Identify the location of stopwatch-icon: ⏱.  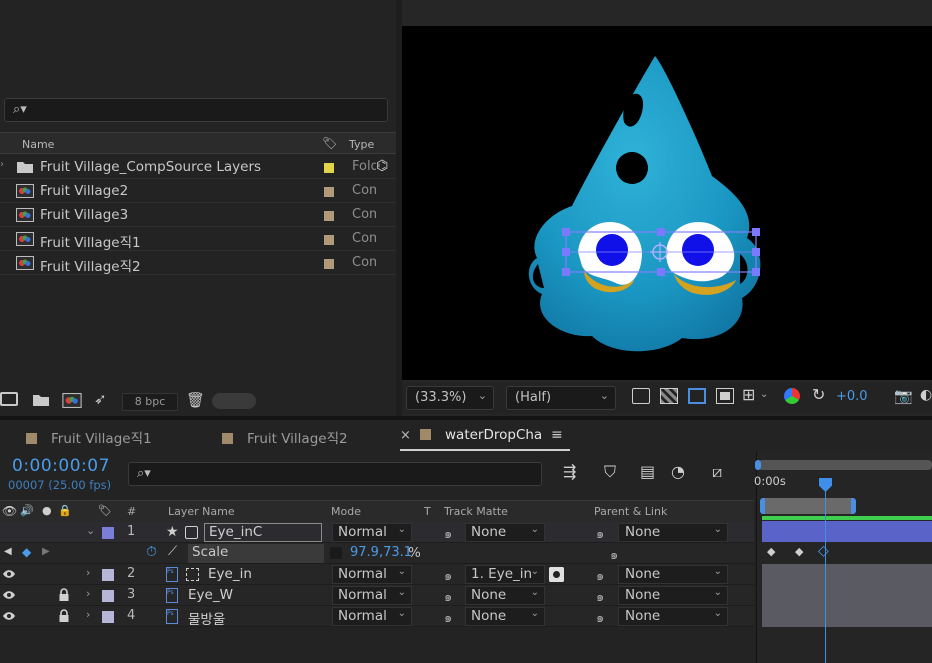
(151, 552).